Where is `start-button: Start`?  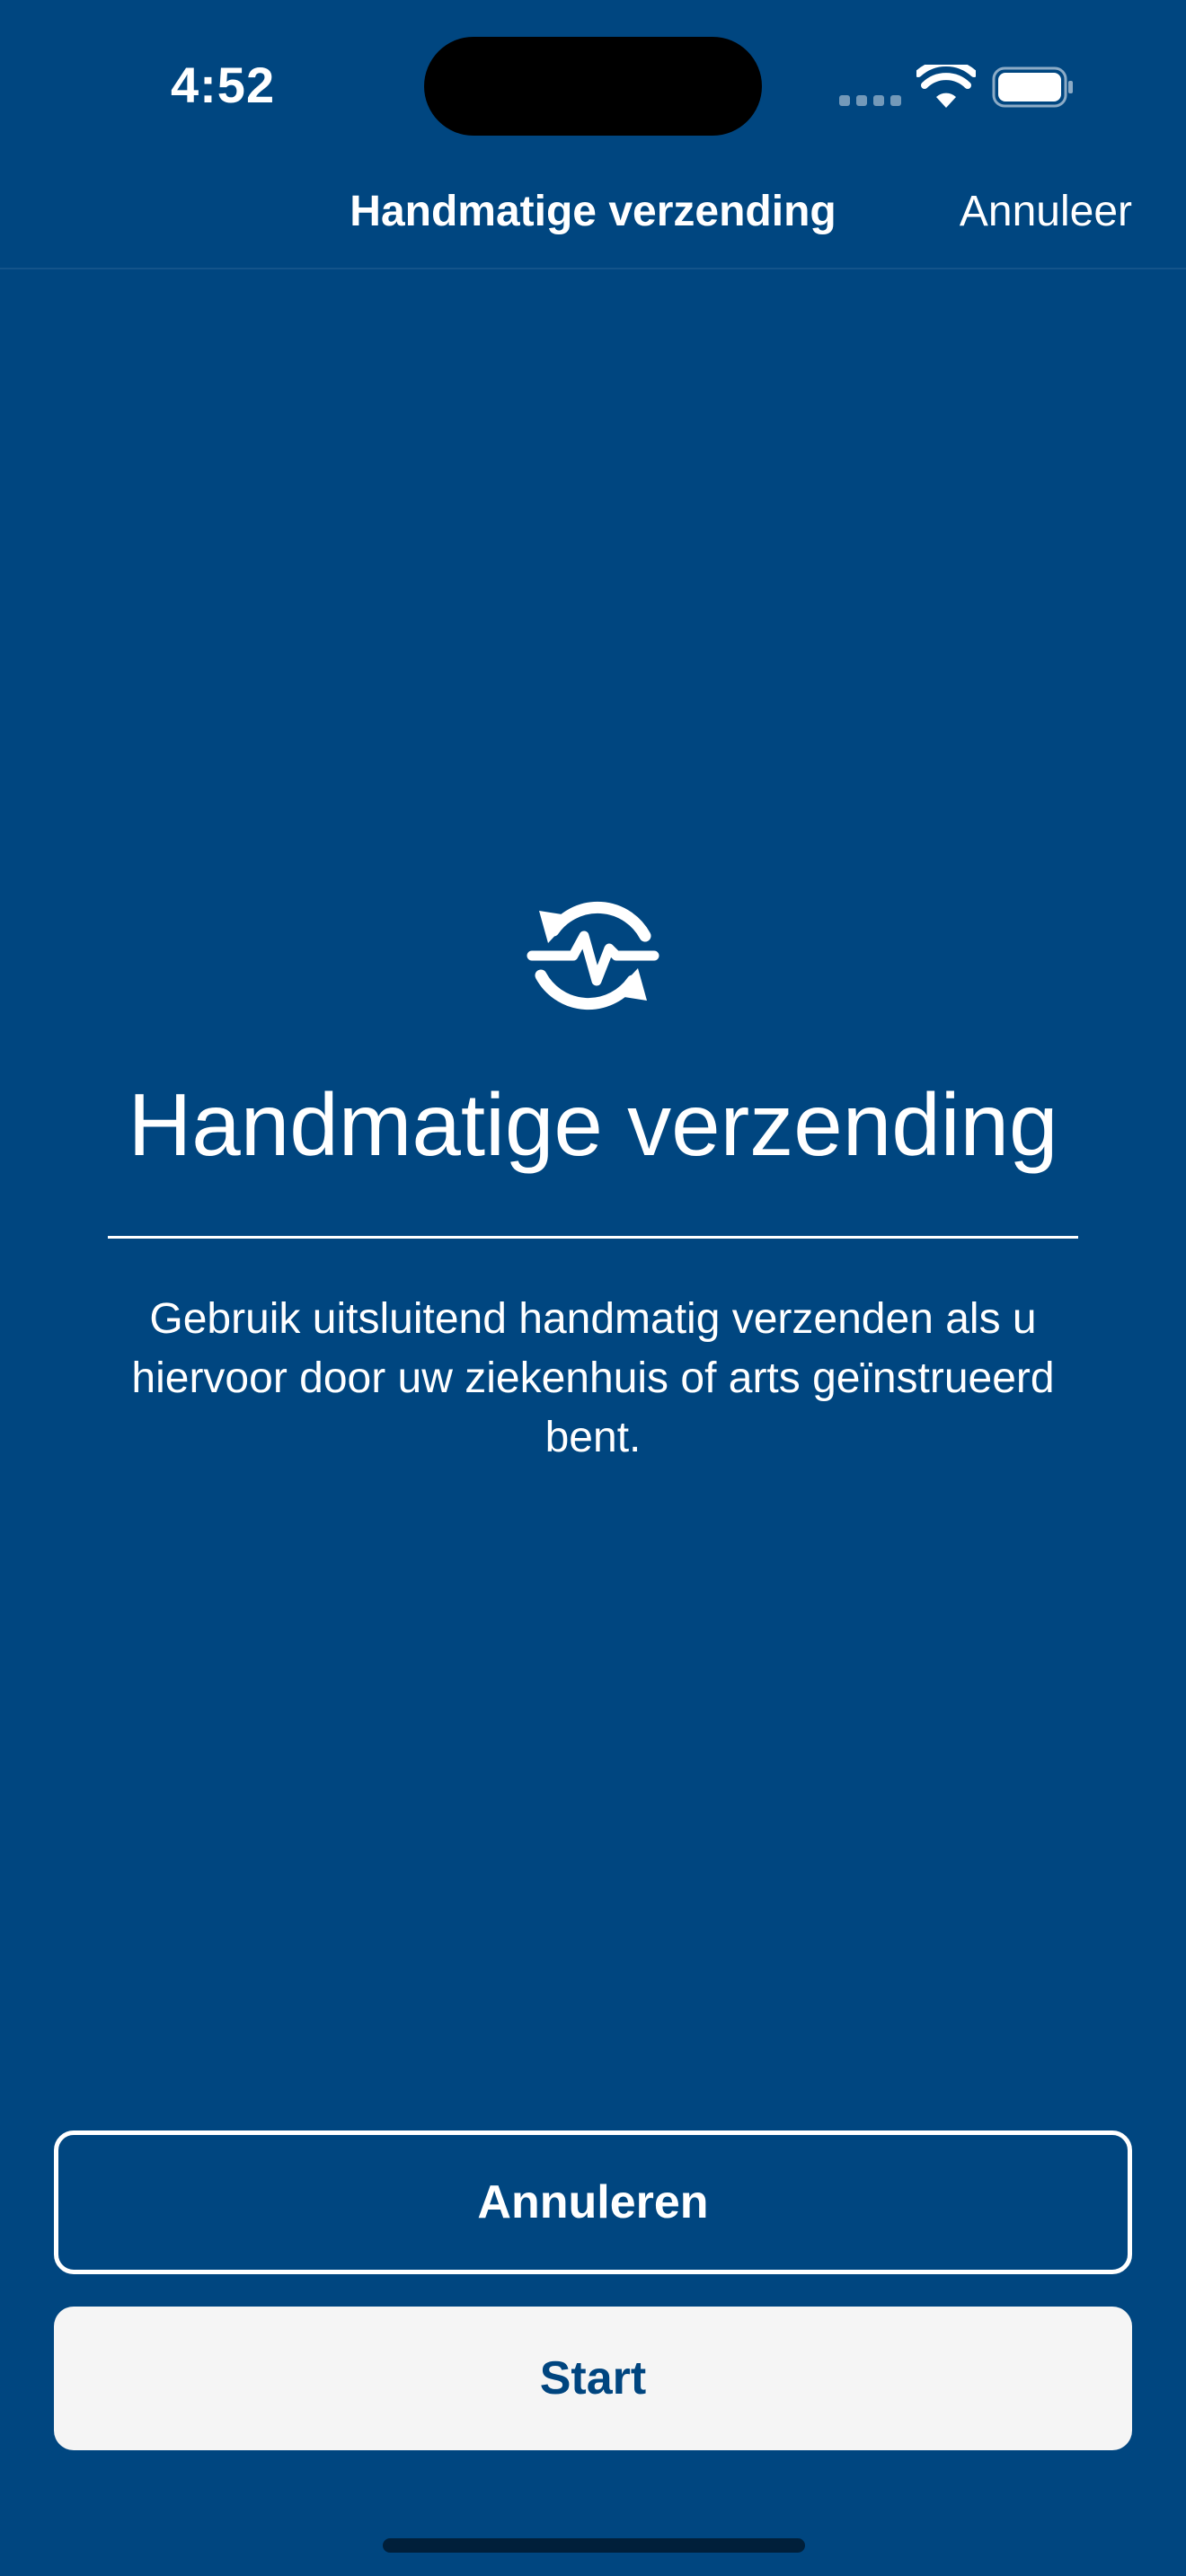
start-button: Start is located at coordinates (593, 2378).